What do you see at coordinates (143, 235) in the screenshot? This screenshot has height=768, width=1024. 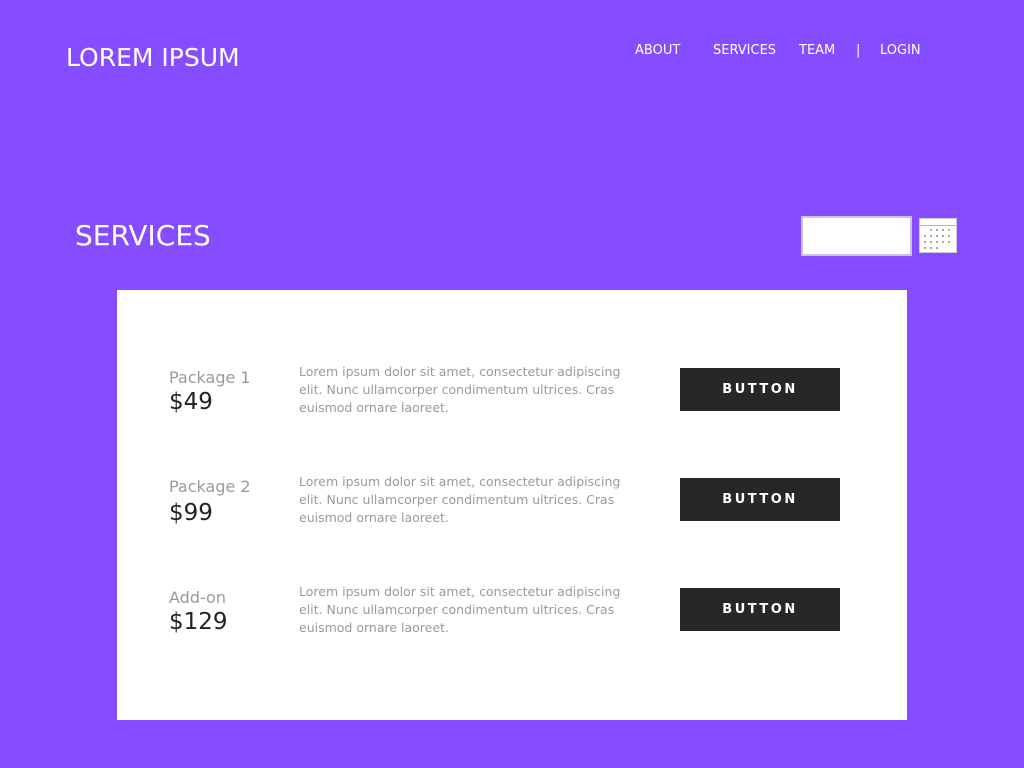 I see `page-title: SERVICES` at bounding box center [143, 235].